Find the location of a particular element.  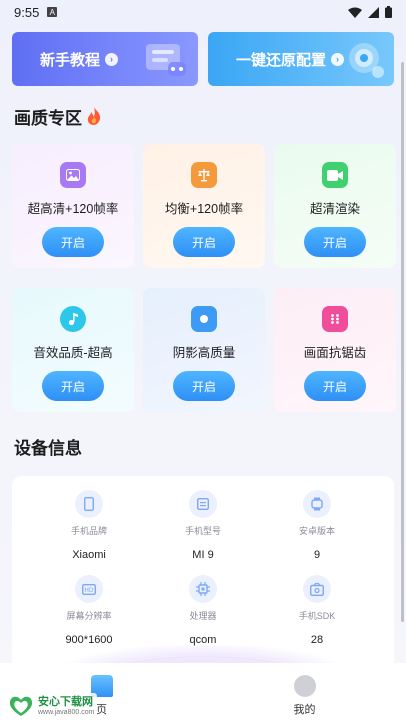

watermark-url: www.java800.com is located at coordinates (66, 712).